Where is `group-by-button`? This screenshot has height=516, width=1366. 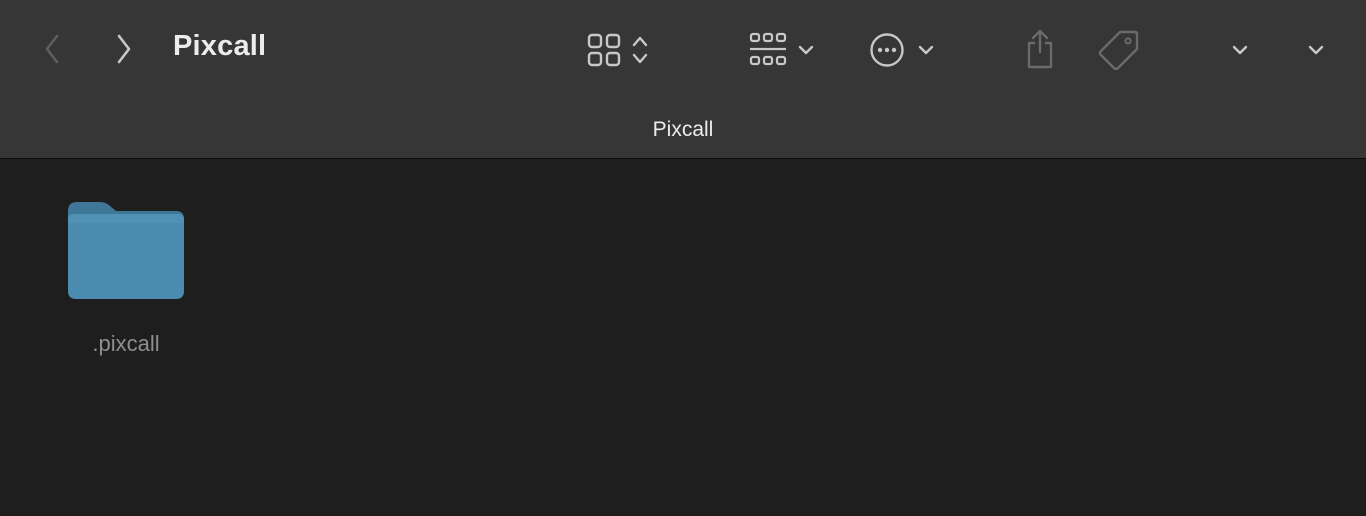
group-by-button is located at coordinates (782, 50).